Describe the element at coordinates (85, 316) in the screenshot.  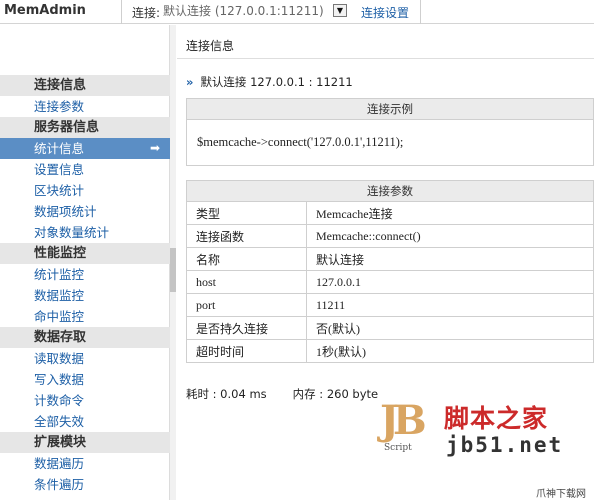
I see `sidebar-item-hit-monitor: 命中监控` at that location.